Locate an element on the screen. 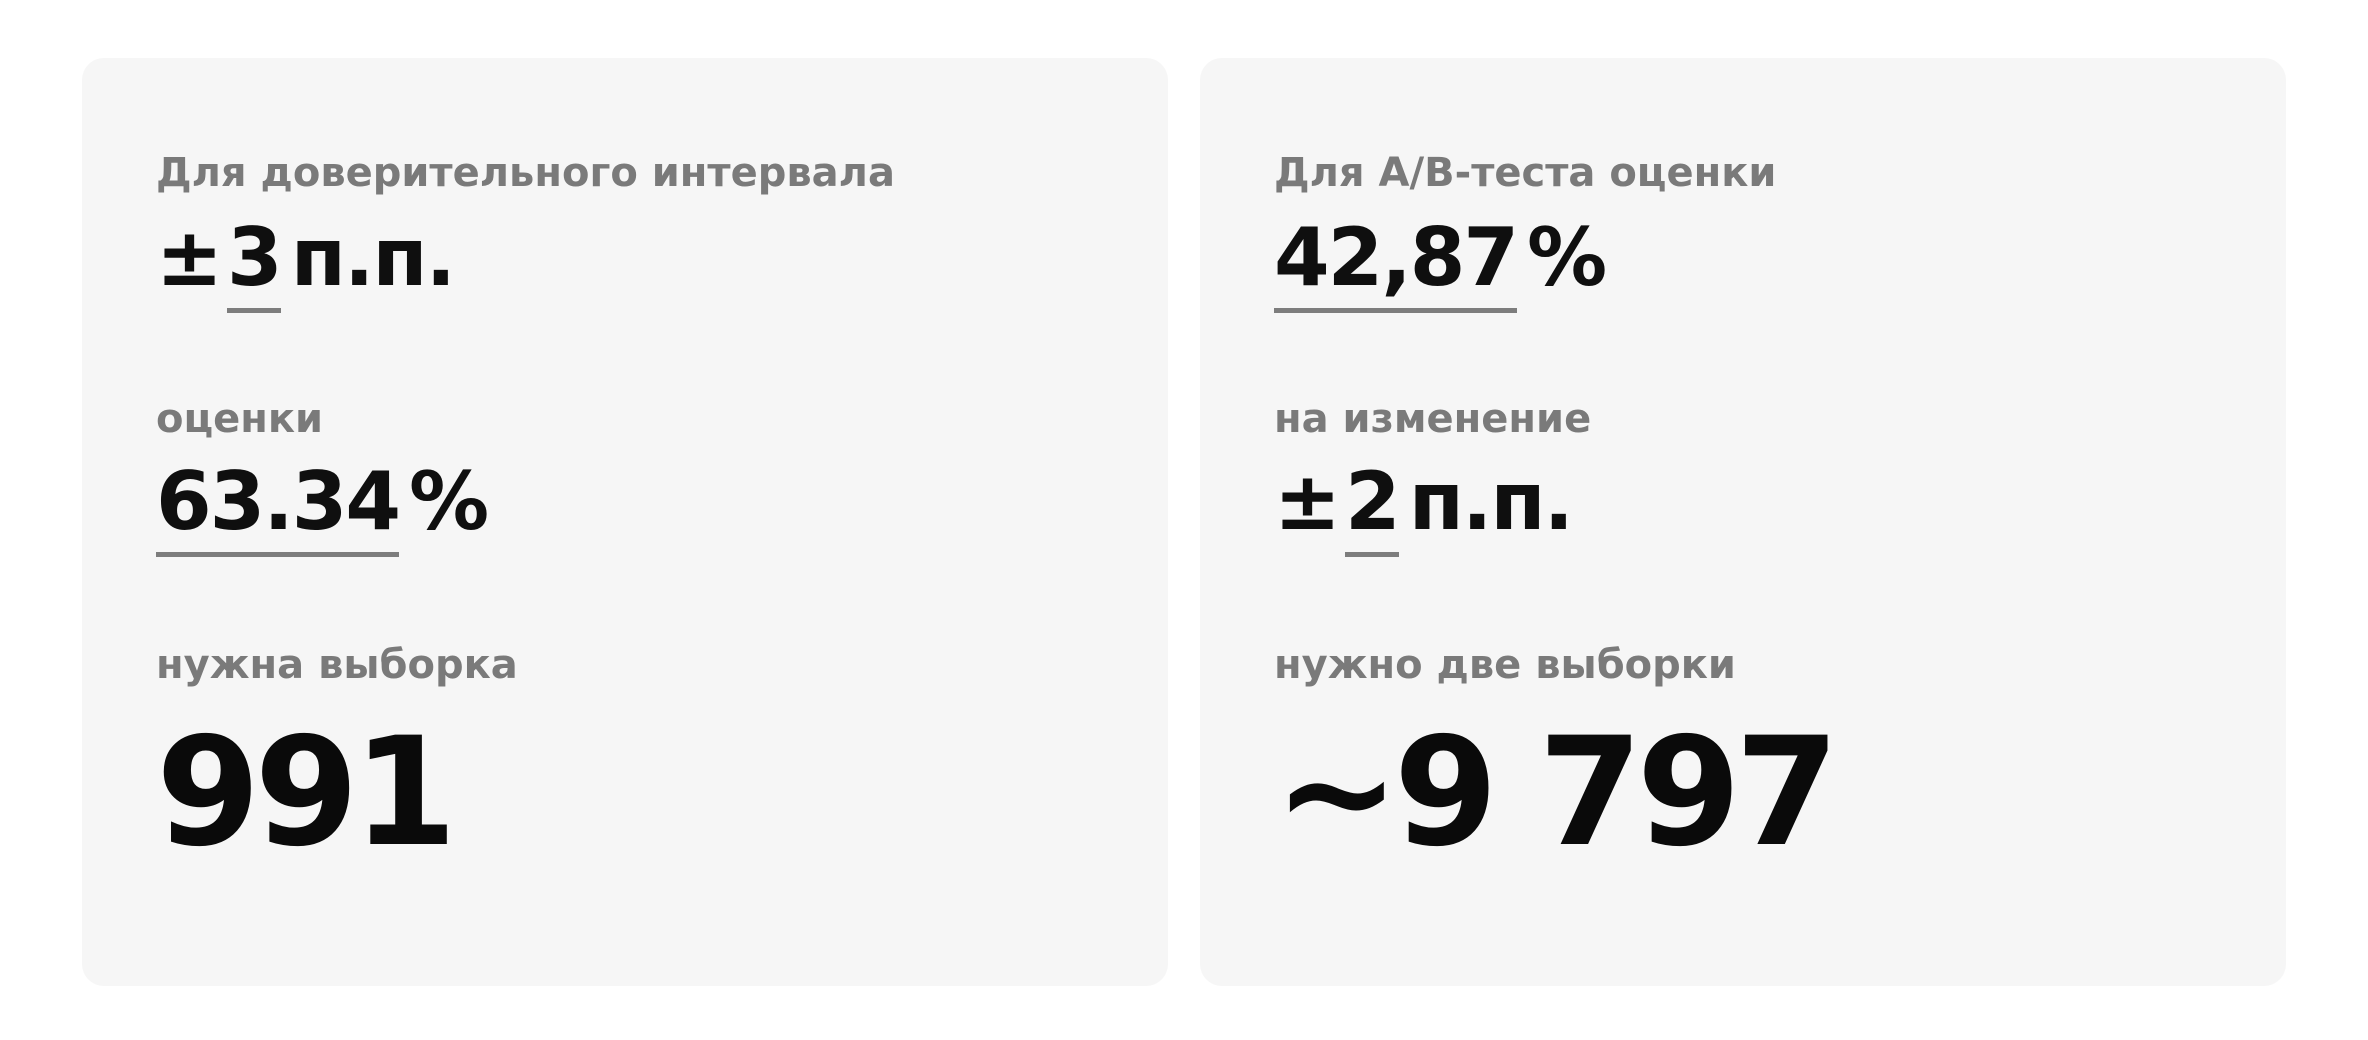 This screenshot has width=2368, height=1040. change-value-row: ±2 п.п. is located at coordinates (1424, 509).